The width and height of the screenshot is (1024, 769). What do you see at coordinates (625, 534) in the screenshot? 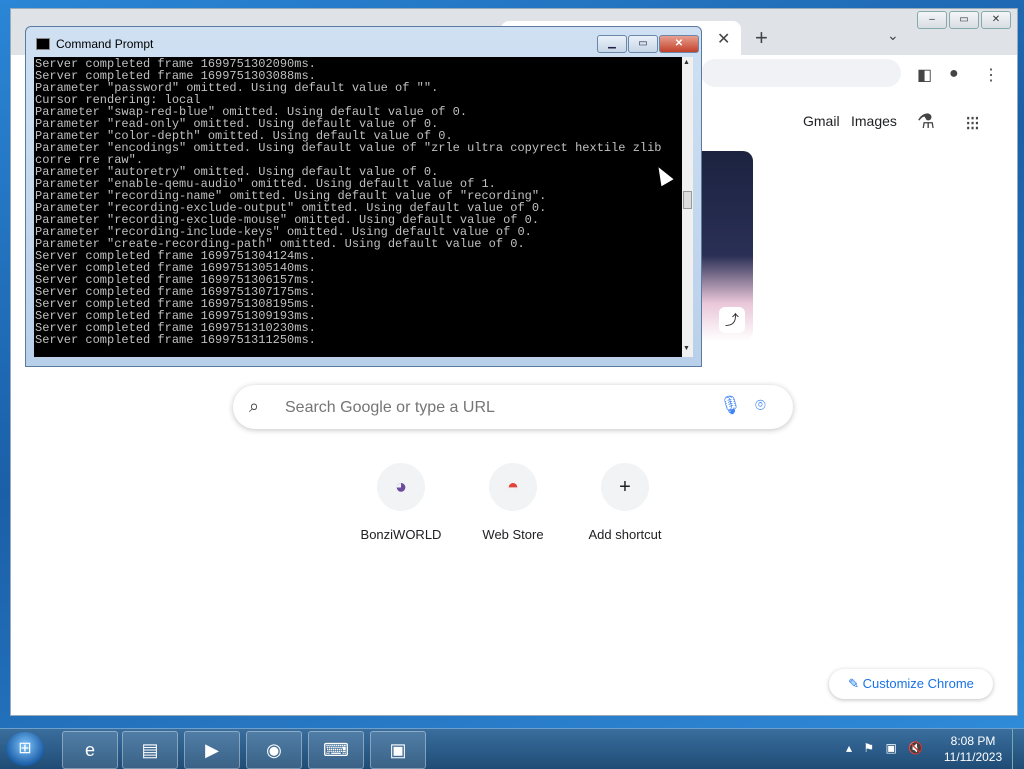
I see `shortcut-label: Add shortcut` at bounding box center [625, 534].